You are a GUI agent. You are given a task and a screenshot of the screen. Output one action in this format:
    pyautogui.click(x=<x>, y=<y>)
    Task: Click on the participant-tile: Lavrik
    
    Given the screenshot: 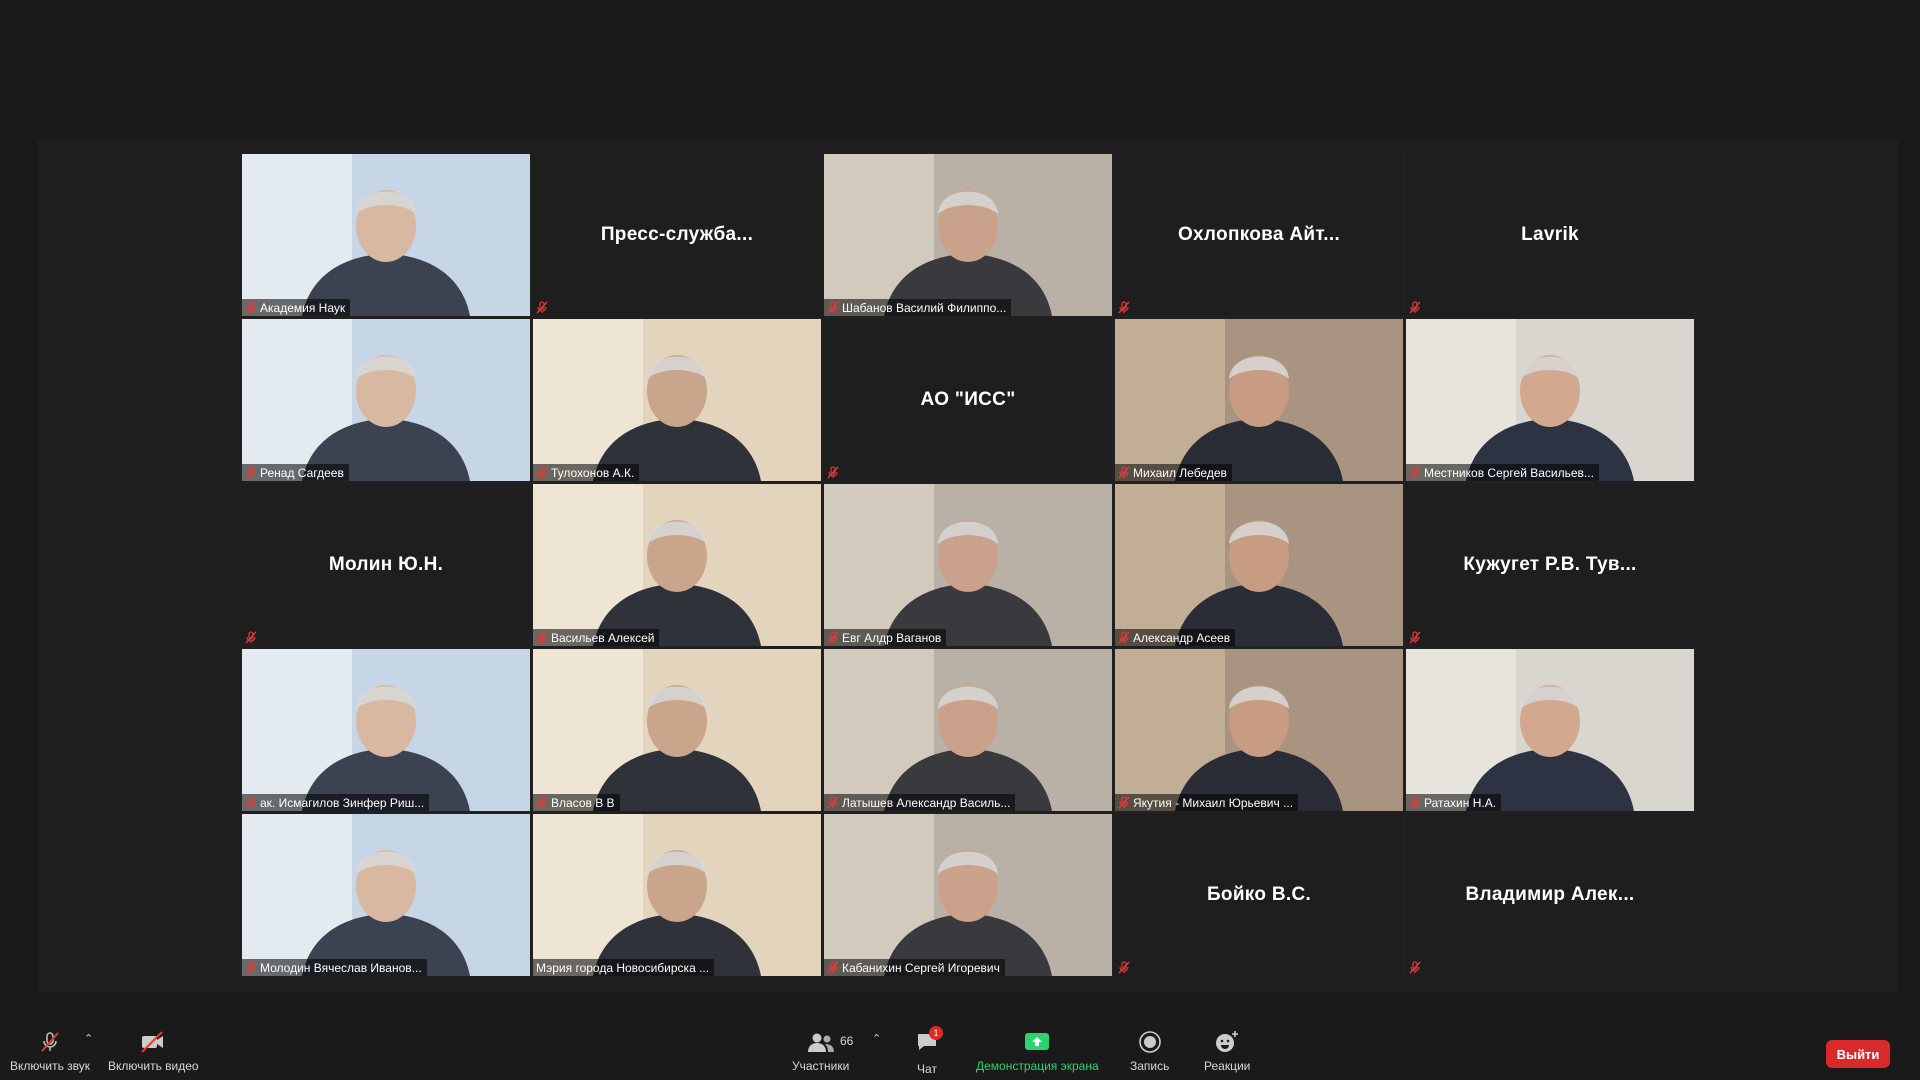 What is the action you would take?
    pyautogui.click(x=1550, y=235)
    